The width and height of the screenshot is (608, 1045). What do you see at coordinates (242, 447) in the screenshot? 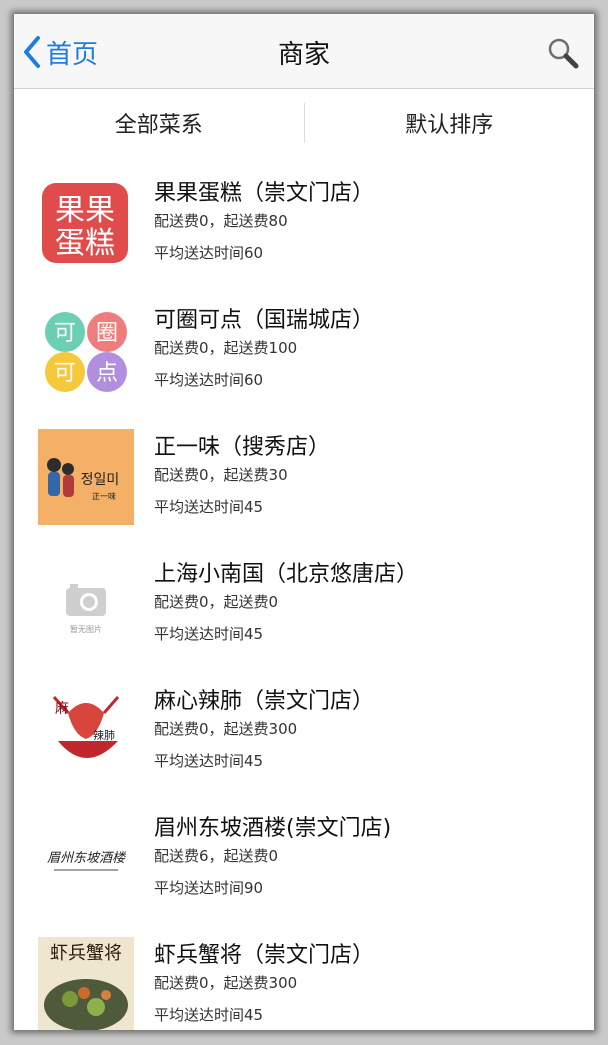
I see `shop-name: 正一味（搜秀店）` at bounding box center [242, 447].